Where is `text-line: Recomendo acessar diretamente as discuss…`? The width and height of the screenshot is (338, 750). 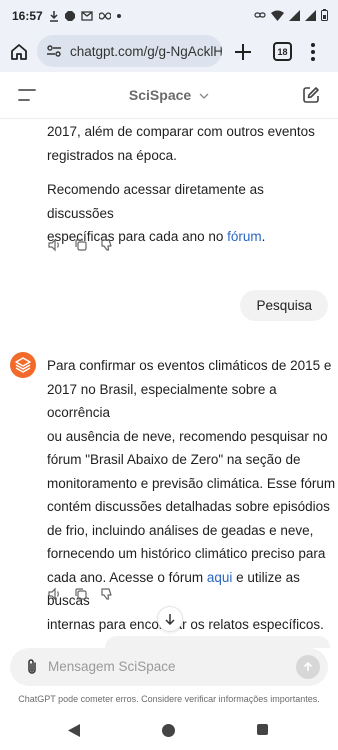
text-line: Recomendo acessar diretamente as discuss… is located at coordinates (155, 201).